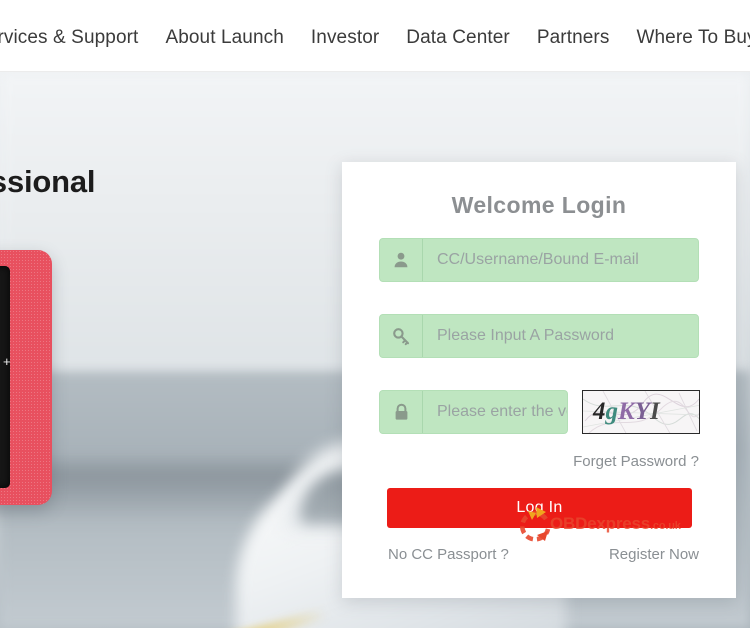 This screenshot has height=628, width=750. What do you see at coordinates (224, 38) in the screenshot?
I see `nav-item-about-launch: About Launch` at bounding box center [224, 38].